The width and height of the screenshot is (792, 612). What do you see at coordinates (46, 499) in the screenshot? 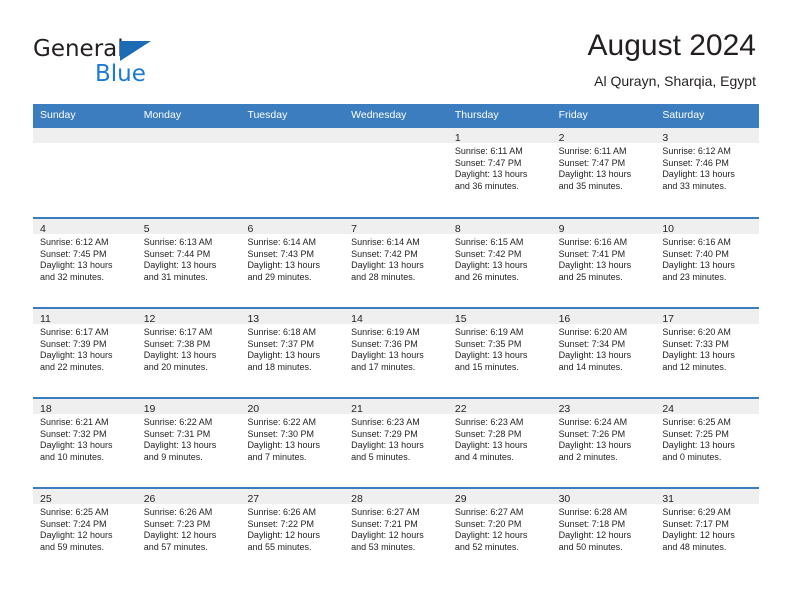
I see `day-number: 25` at bounding box center [46, 499].